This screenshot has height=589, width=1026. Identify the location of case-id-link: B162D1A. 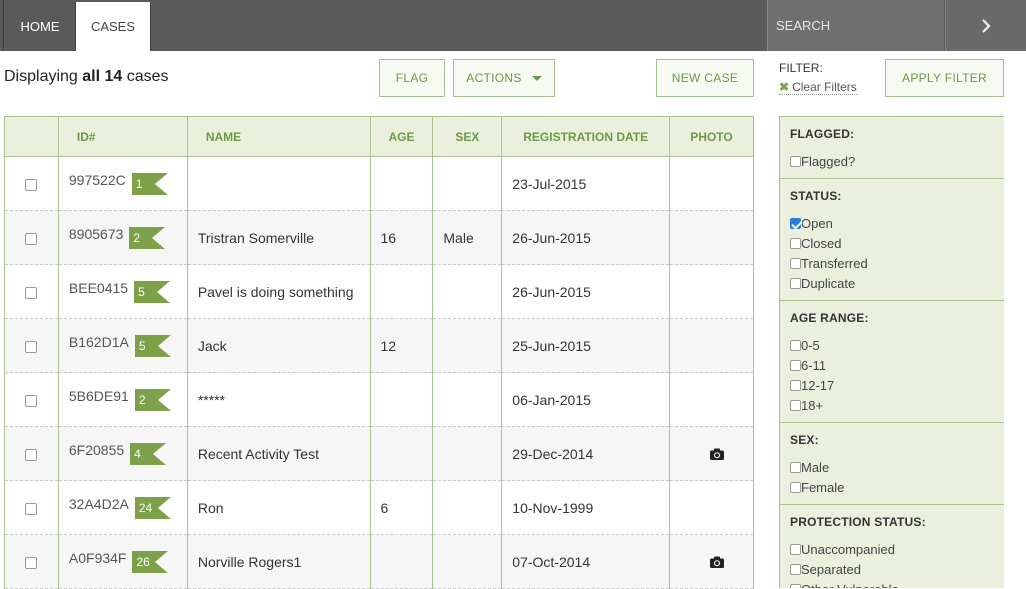
(99, 342).